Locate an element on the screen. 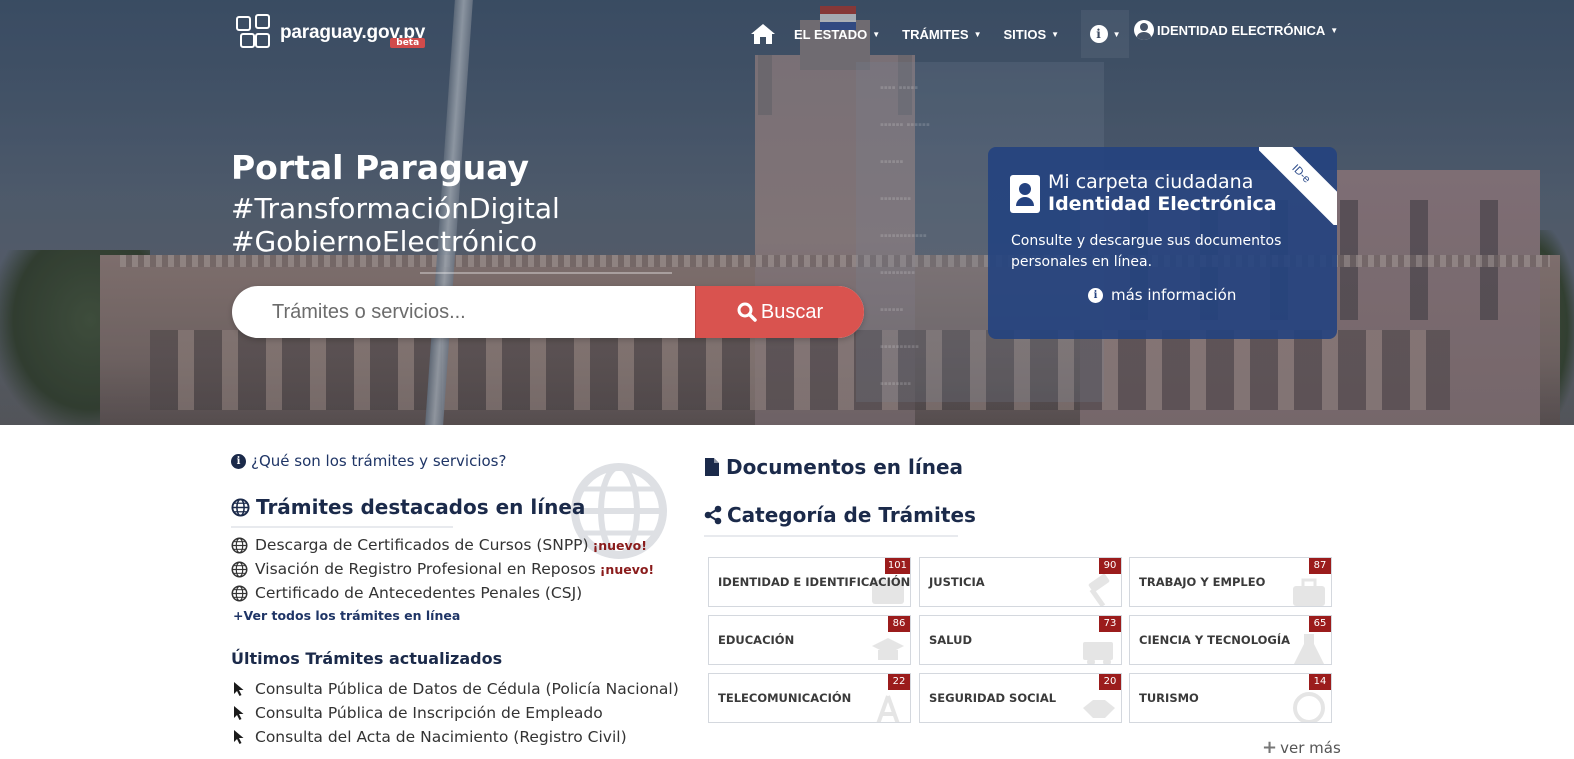 The height and width of the screenshot is (759, 1574). category-label: EDUCACIÓN is located at coordinates (756, 640).